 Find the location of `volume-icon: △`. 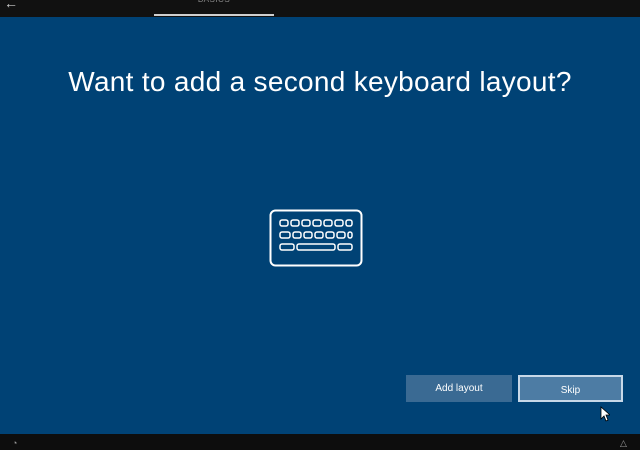

volume-icon: △ is located at coordinates (626, 443).